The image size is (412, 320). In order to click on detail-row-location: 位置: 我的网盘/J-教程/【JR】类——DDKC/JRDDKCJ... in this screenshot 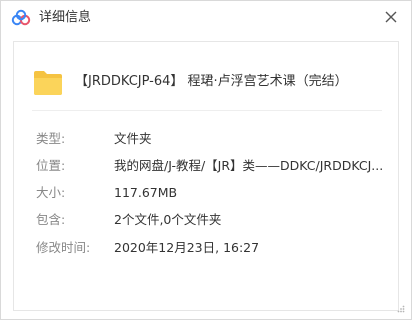, I will do `click(206, 166)`.